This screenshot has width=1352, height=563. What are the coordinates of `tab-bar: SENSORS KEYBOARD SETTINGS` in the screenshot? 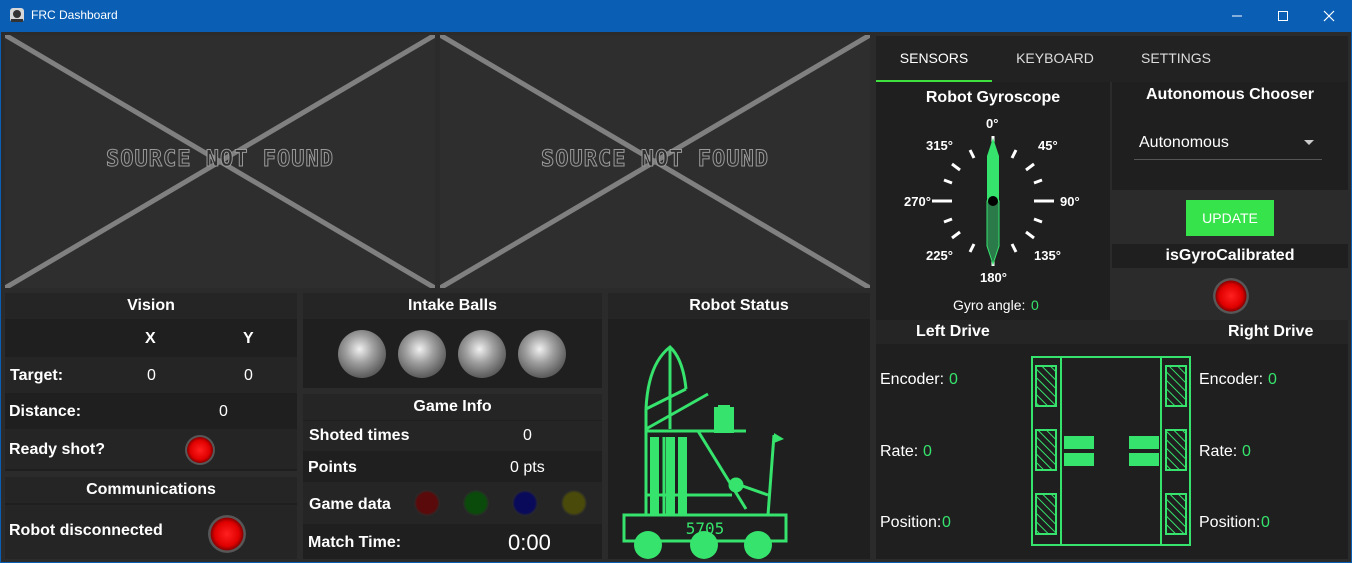 It's located at (1112, 59).